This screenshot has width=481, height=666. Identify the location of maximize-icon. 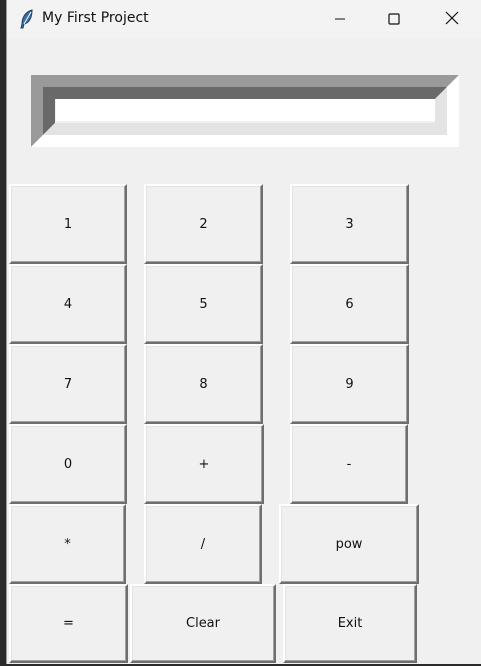
(394, 19).